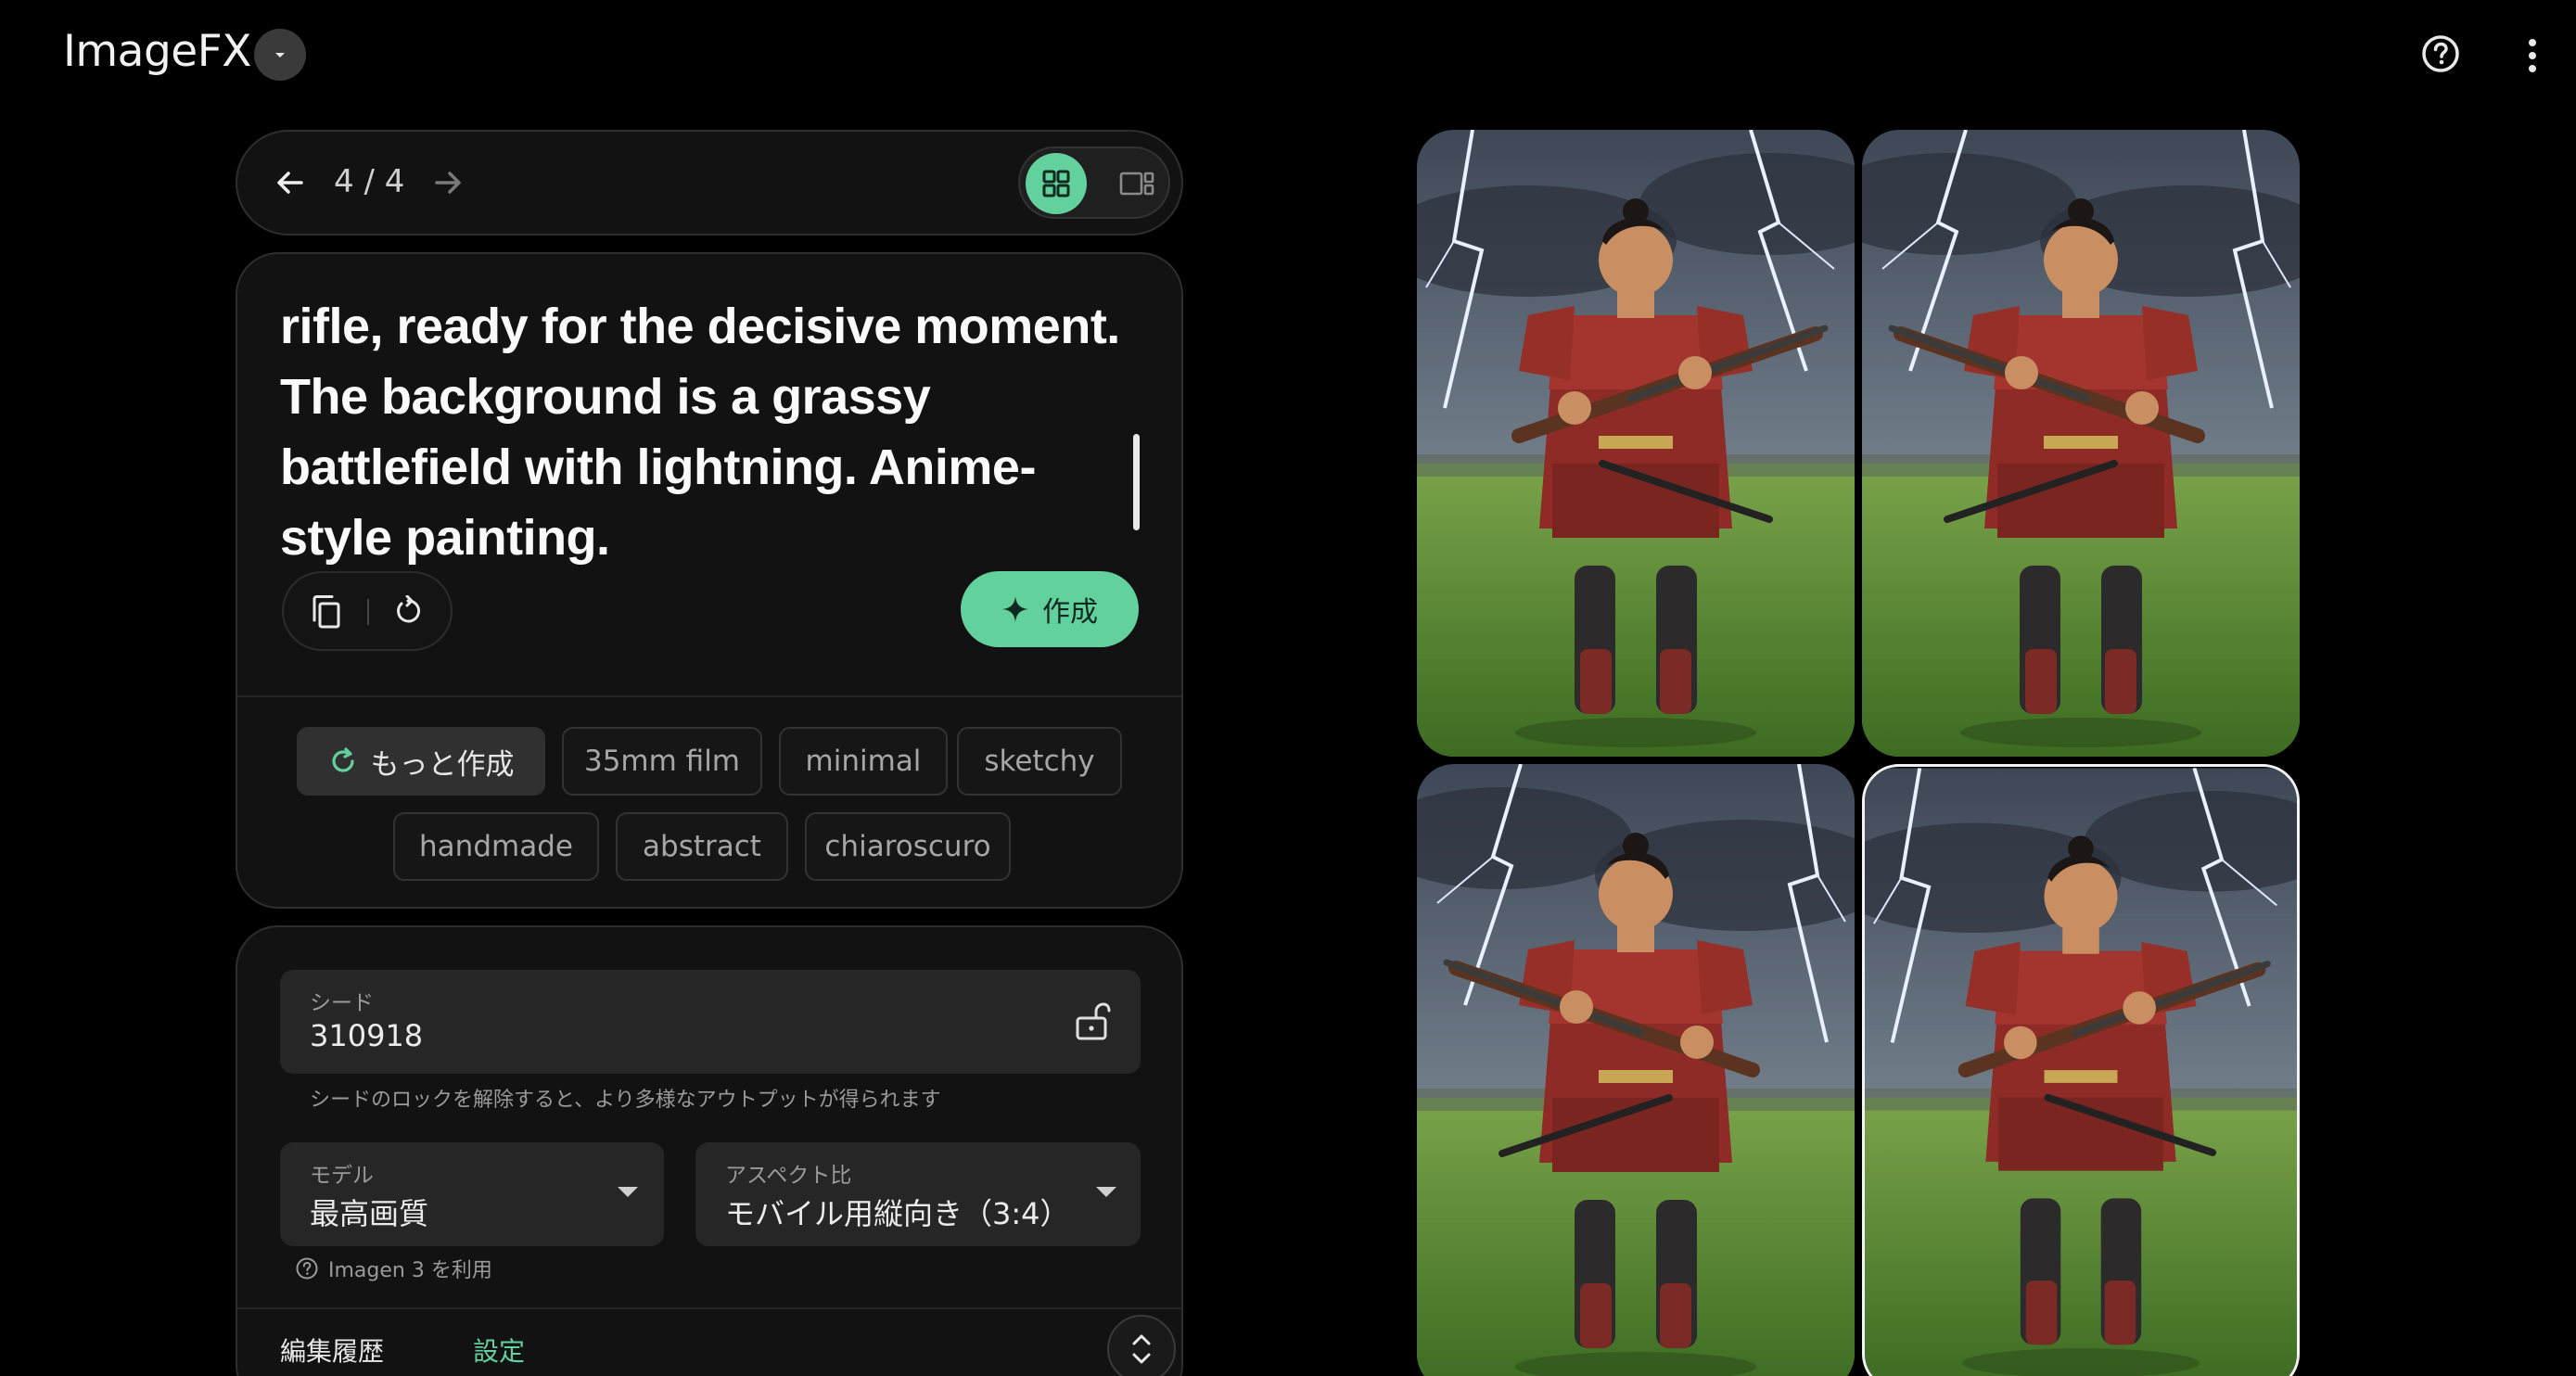  What do you see at coordinates (702, 846) in the screenshot?
I see `chip-abstract: abstract` at bounding box center [702, 846].